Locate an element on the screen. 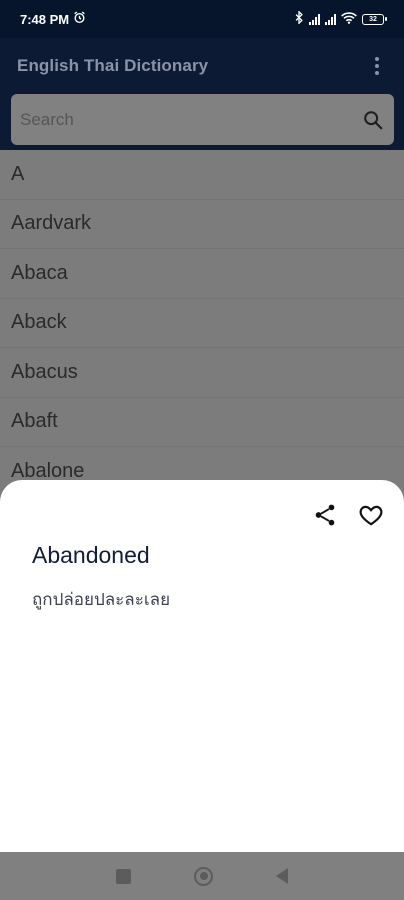  recent-apps-icon is located at coordinates (123, 876).